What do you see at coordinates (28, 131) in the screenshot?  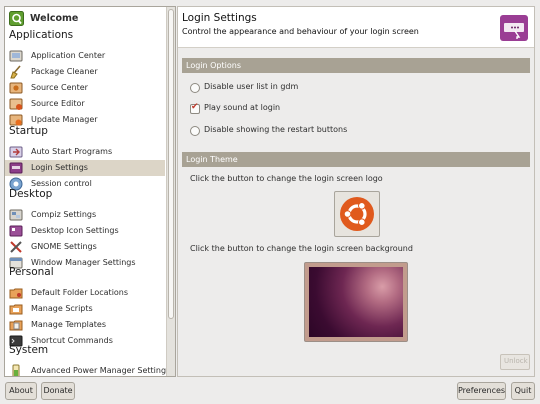 I see `category-startup: Startup` at bounding box center [28, 131].